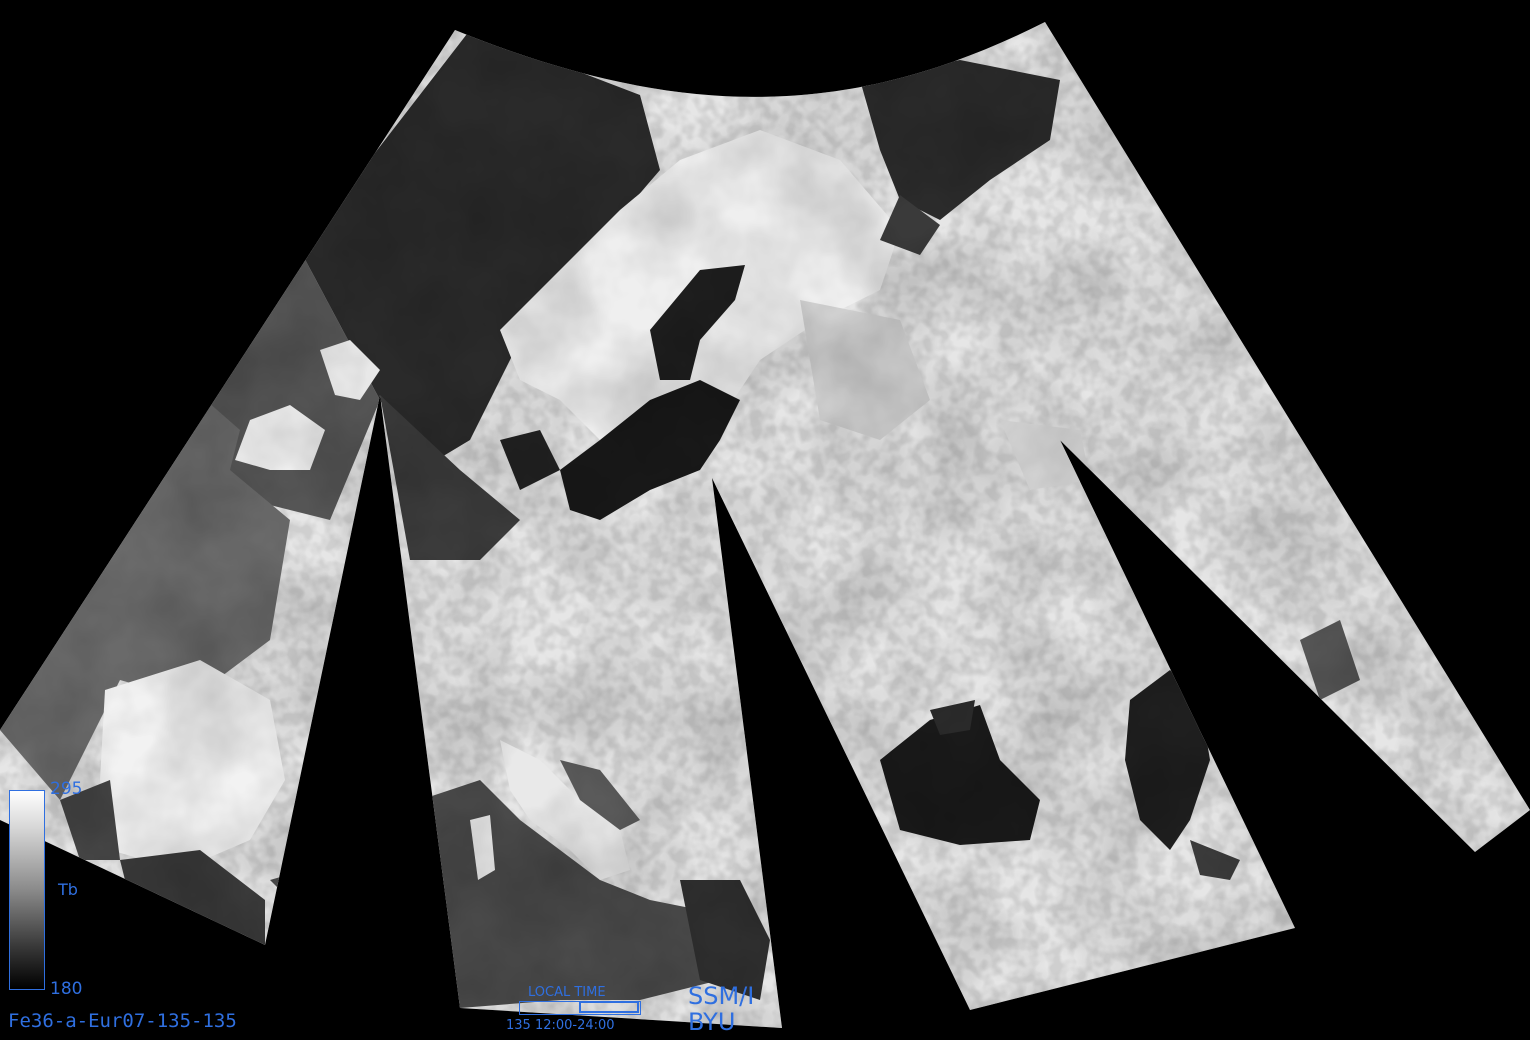 The image size is (1530, 1040). Describe the element at coordinates (27, 890) in the screenshot. I see `colorbar` at that location.